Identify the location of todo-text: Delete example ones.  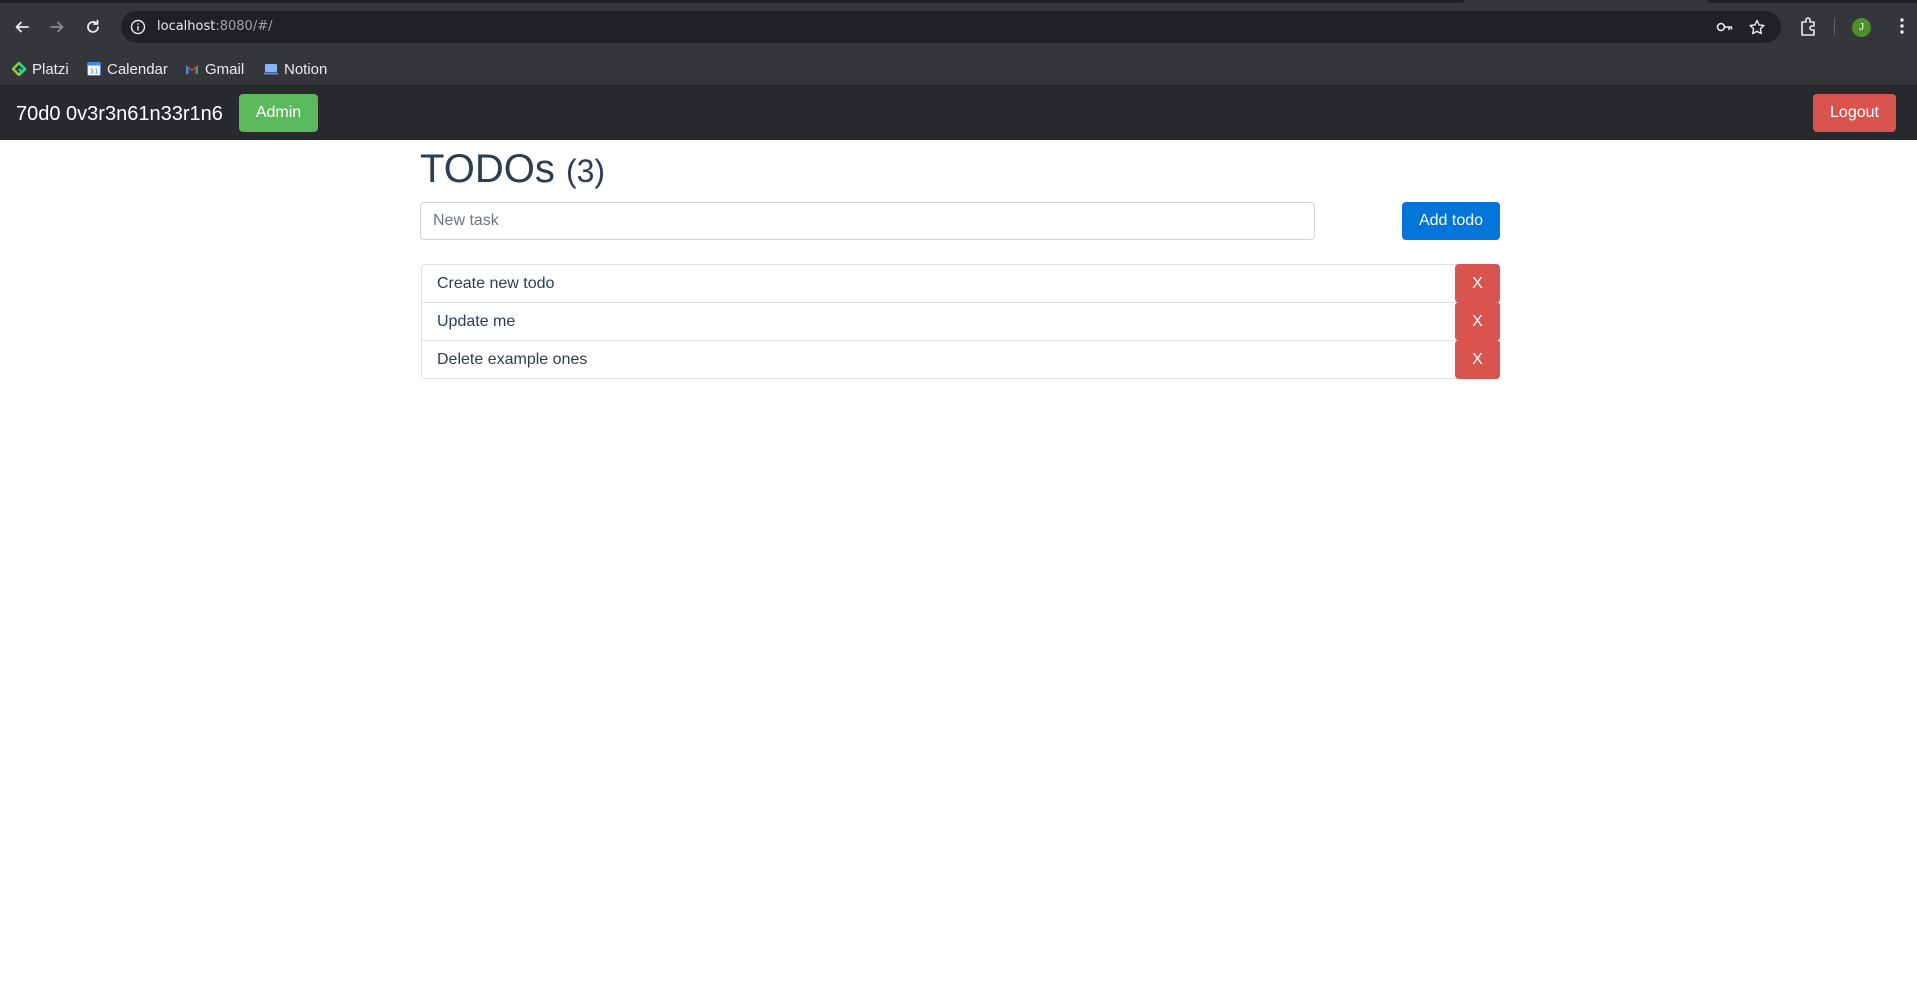
(512, 360).